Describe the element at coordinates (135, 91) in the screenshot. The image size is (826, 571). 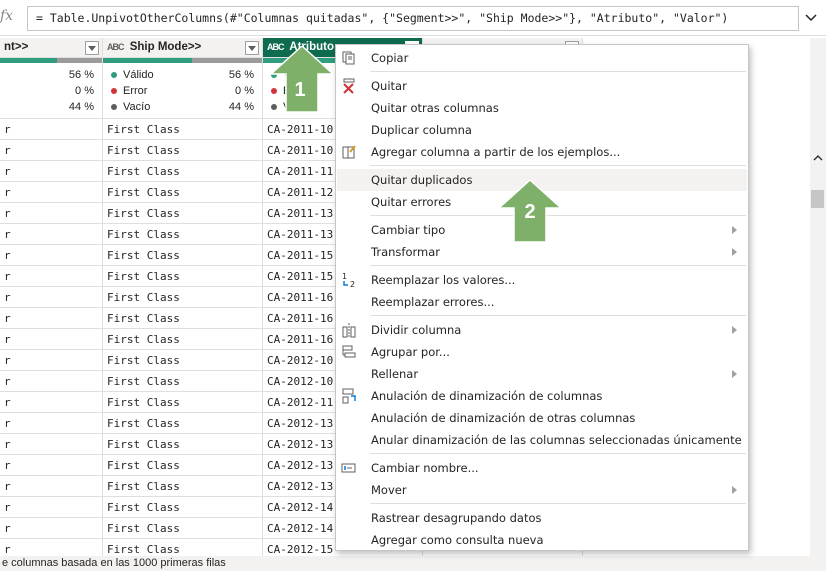
I see `error-label: Error` at that location.